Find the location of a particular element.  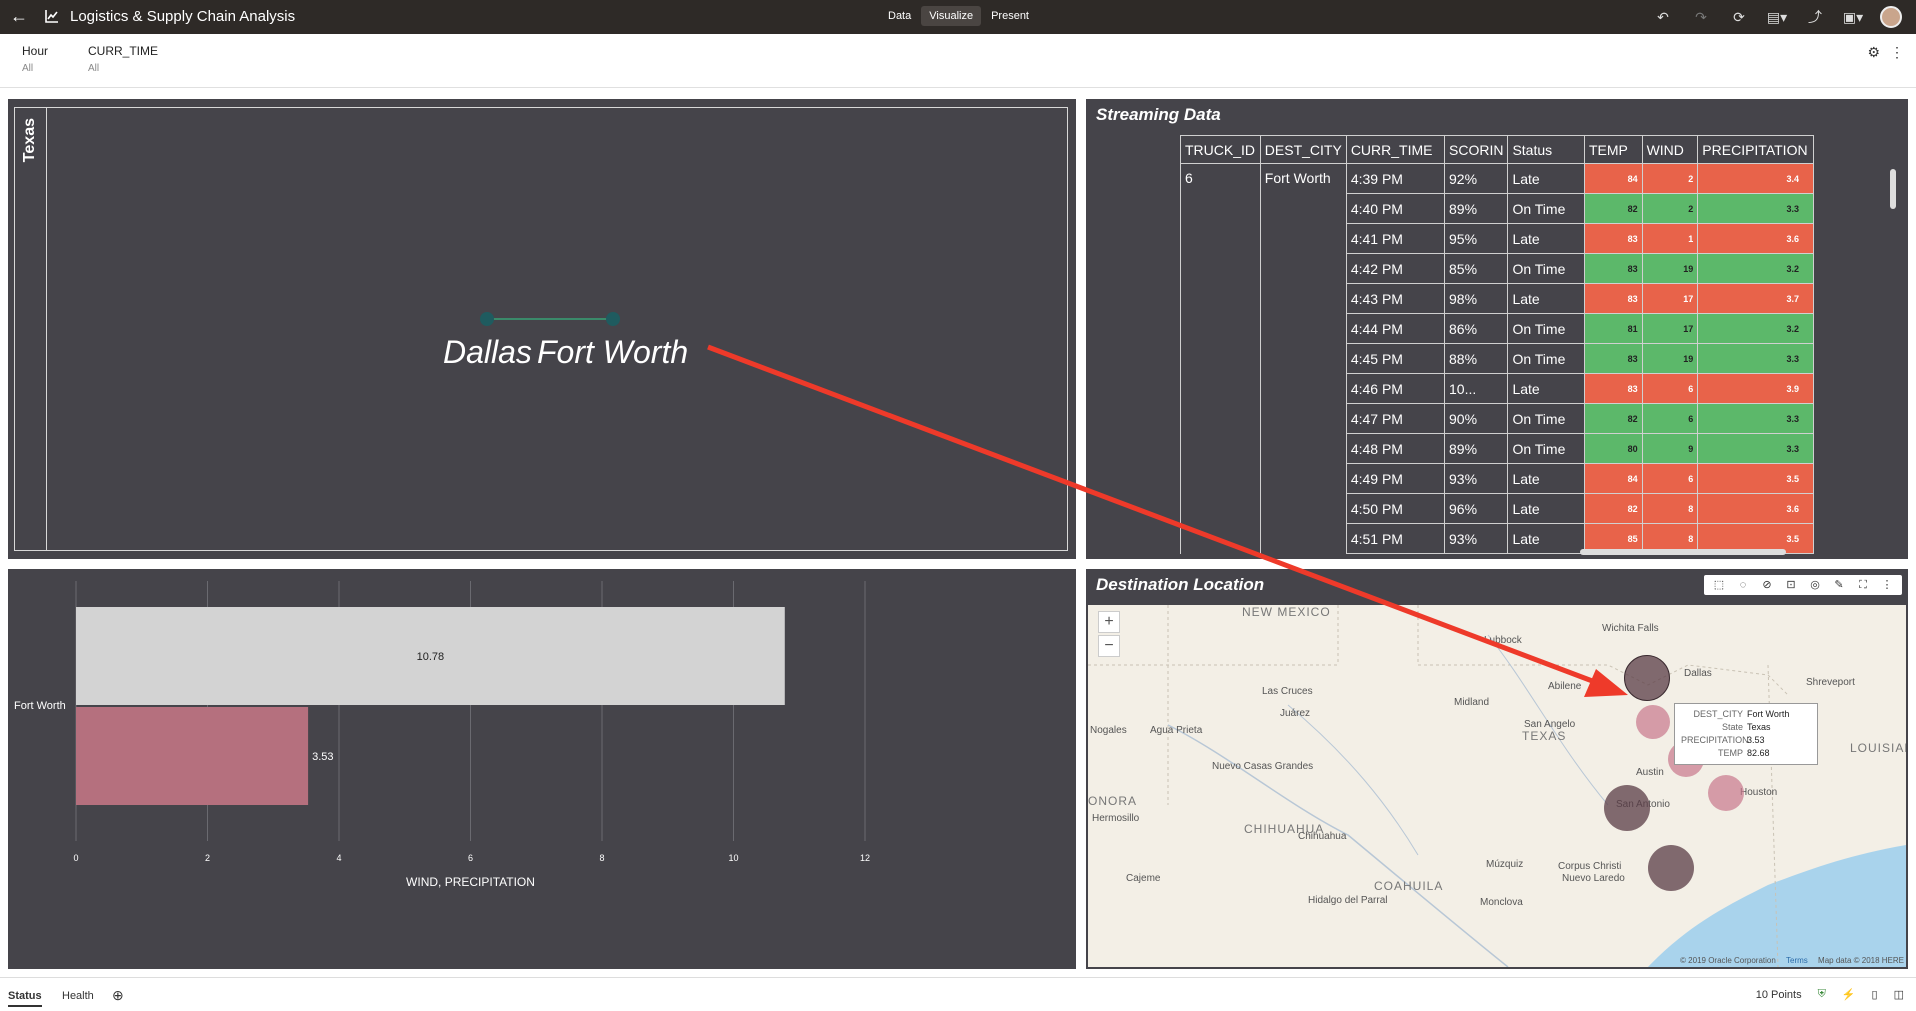

layout-split-icon: ◫ is located at coordinates (1899, 994).